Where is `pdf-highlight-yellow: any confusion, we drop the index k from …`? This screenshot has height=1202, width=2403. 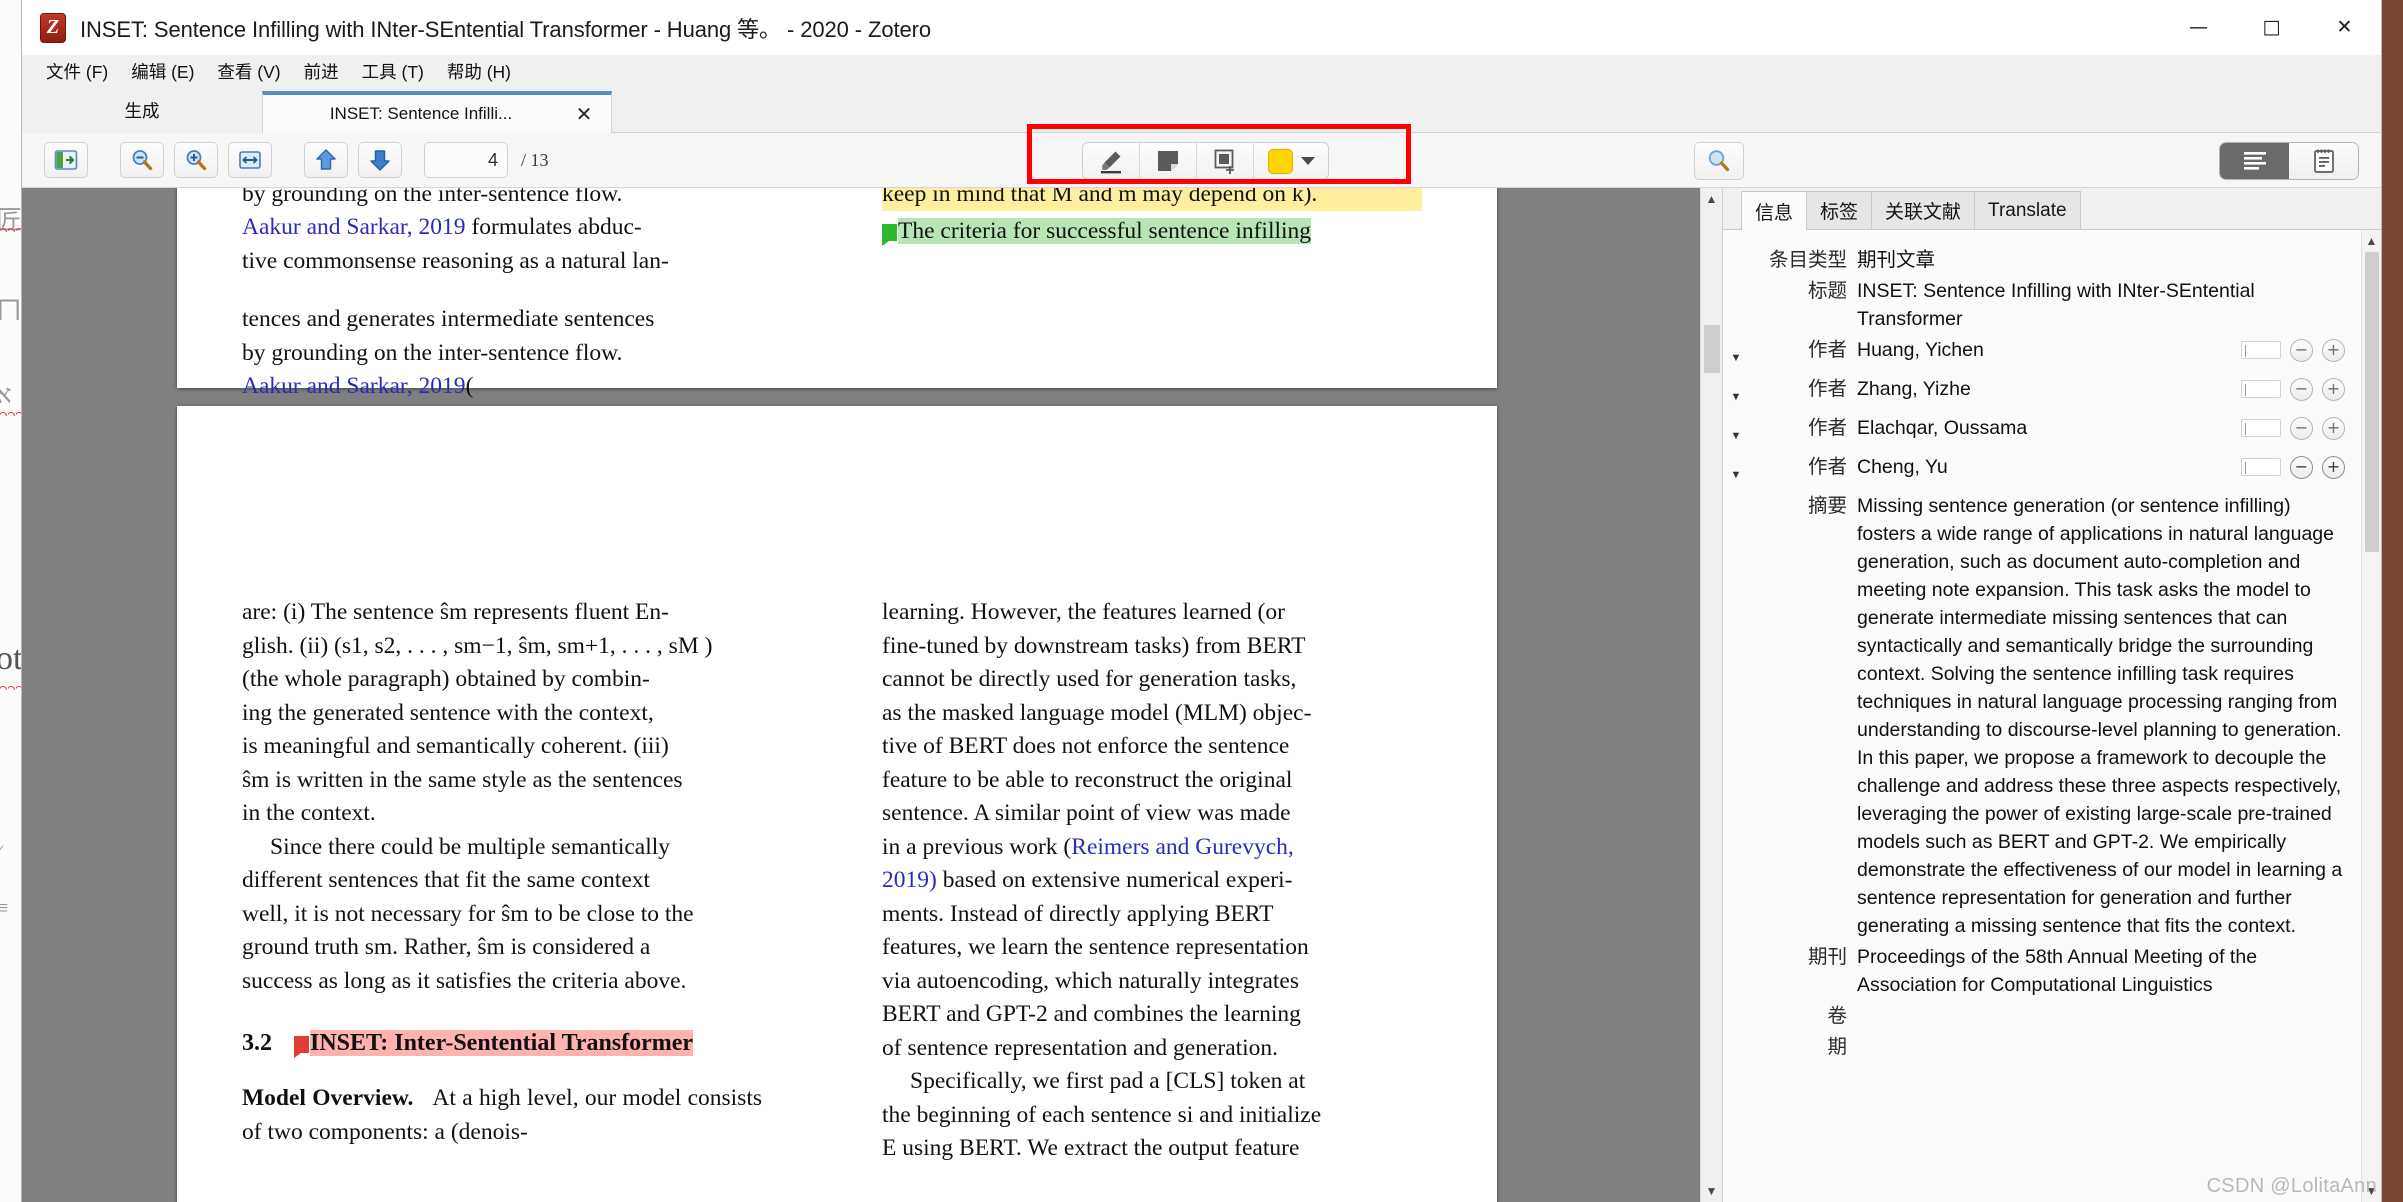
pdf-highlight-yellow: any confusion, we drop the index k from … is located at coordinates (1152, 199).